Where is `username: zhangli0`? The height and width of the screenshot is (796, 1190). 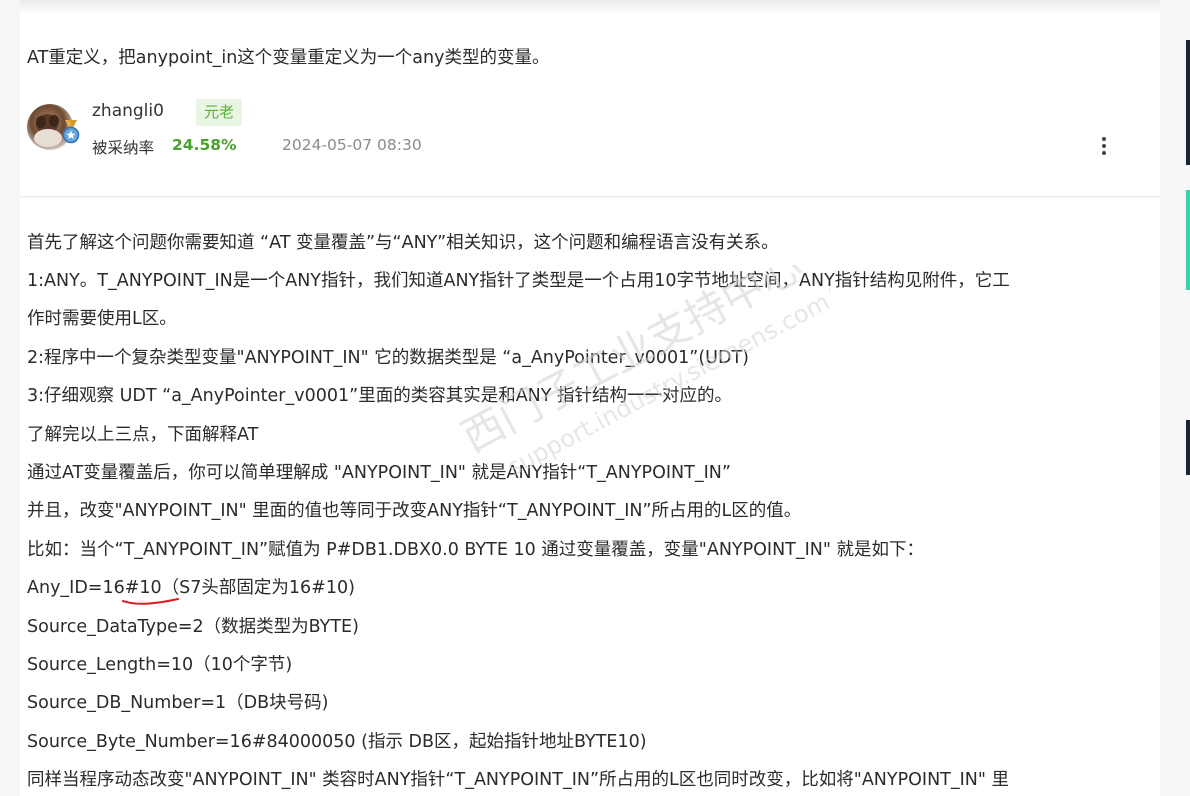
username: zhangli0 is located at coordinates (128, 111).